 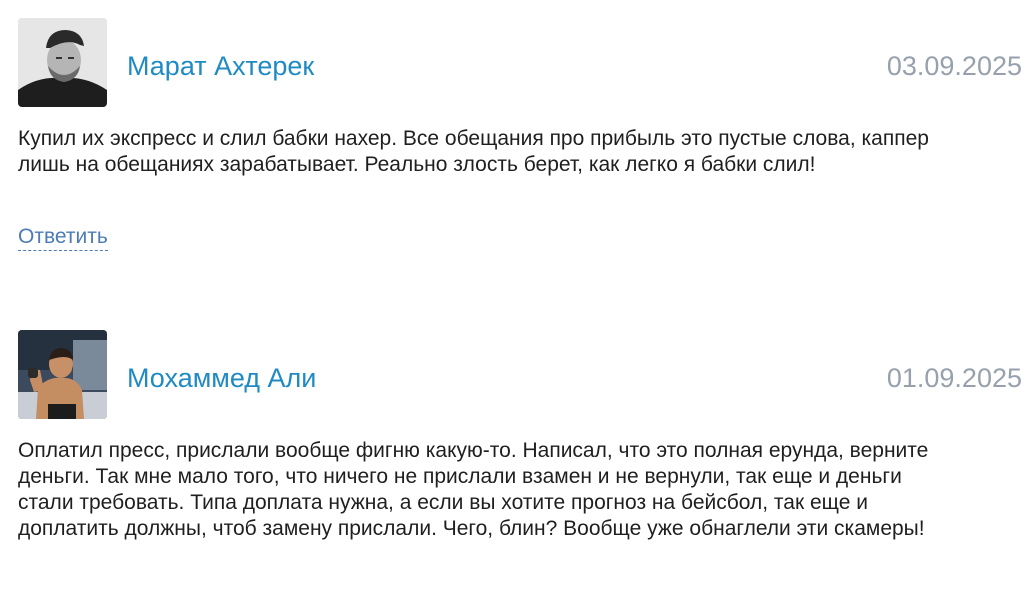 What do you see at coordinates (954, 378) in the screenshot?
I see `comment-date: 01.09.2025` at bounding box center [954, 378].